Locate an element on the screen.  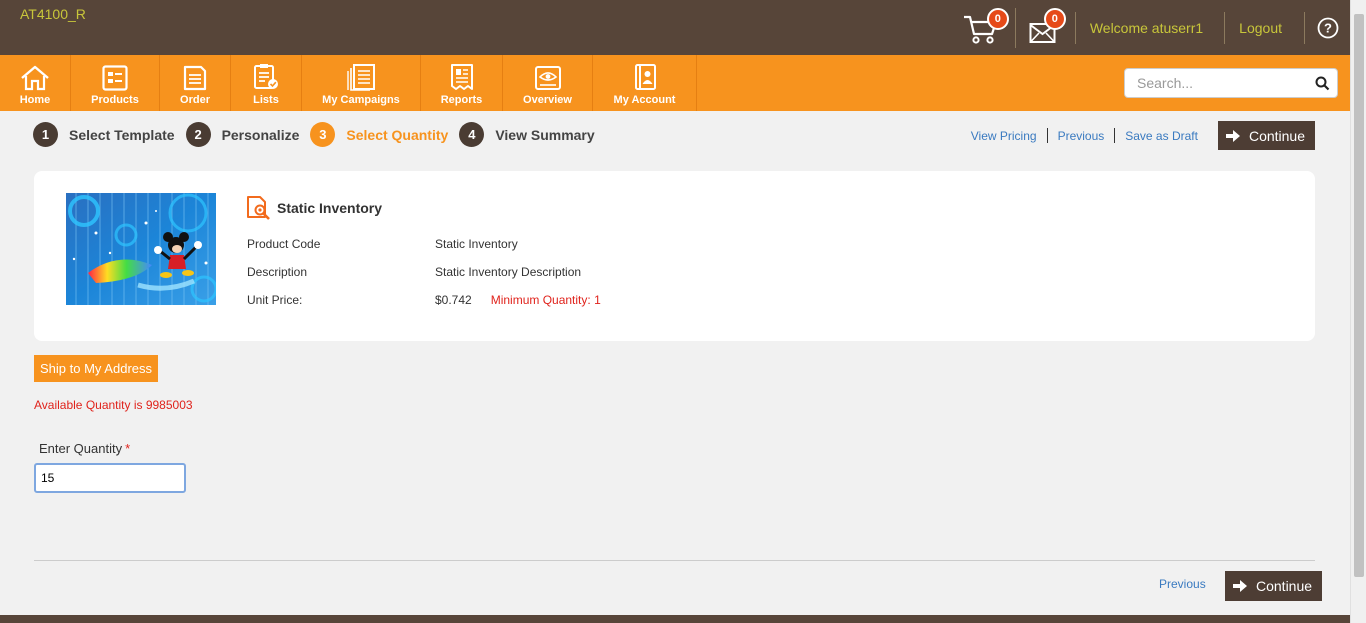
overview-icon is located at coordinates (547, 78).